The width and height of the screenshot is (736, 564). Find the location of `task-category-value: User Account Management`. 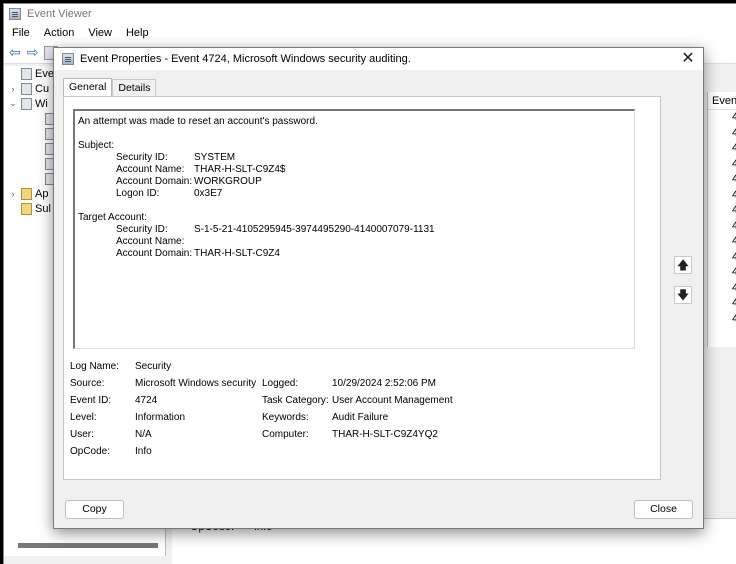

task-category-value: User Account Management is located at coordinates (392, 400).